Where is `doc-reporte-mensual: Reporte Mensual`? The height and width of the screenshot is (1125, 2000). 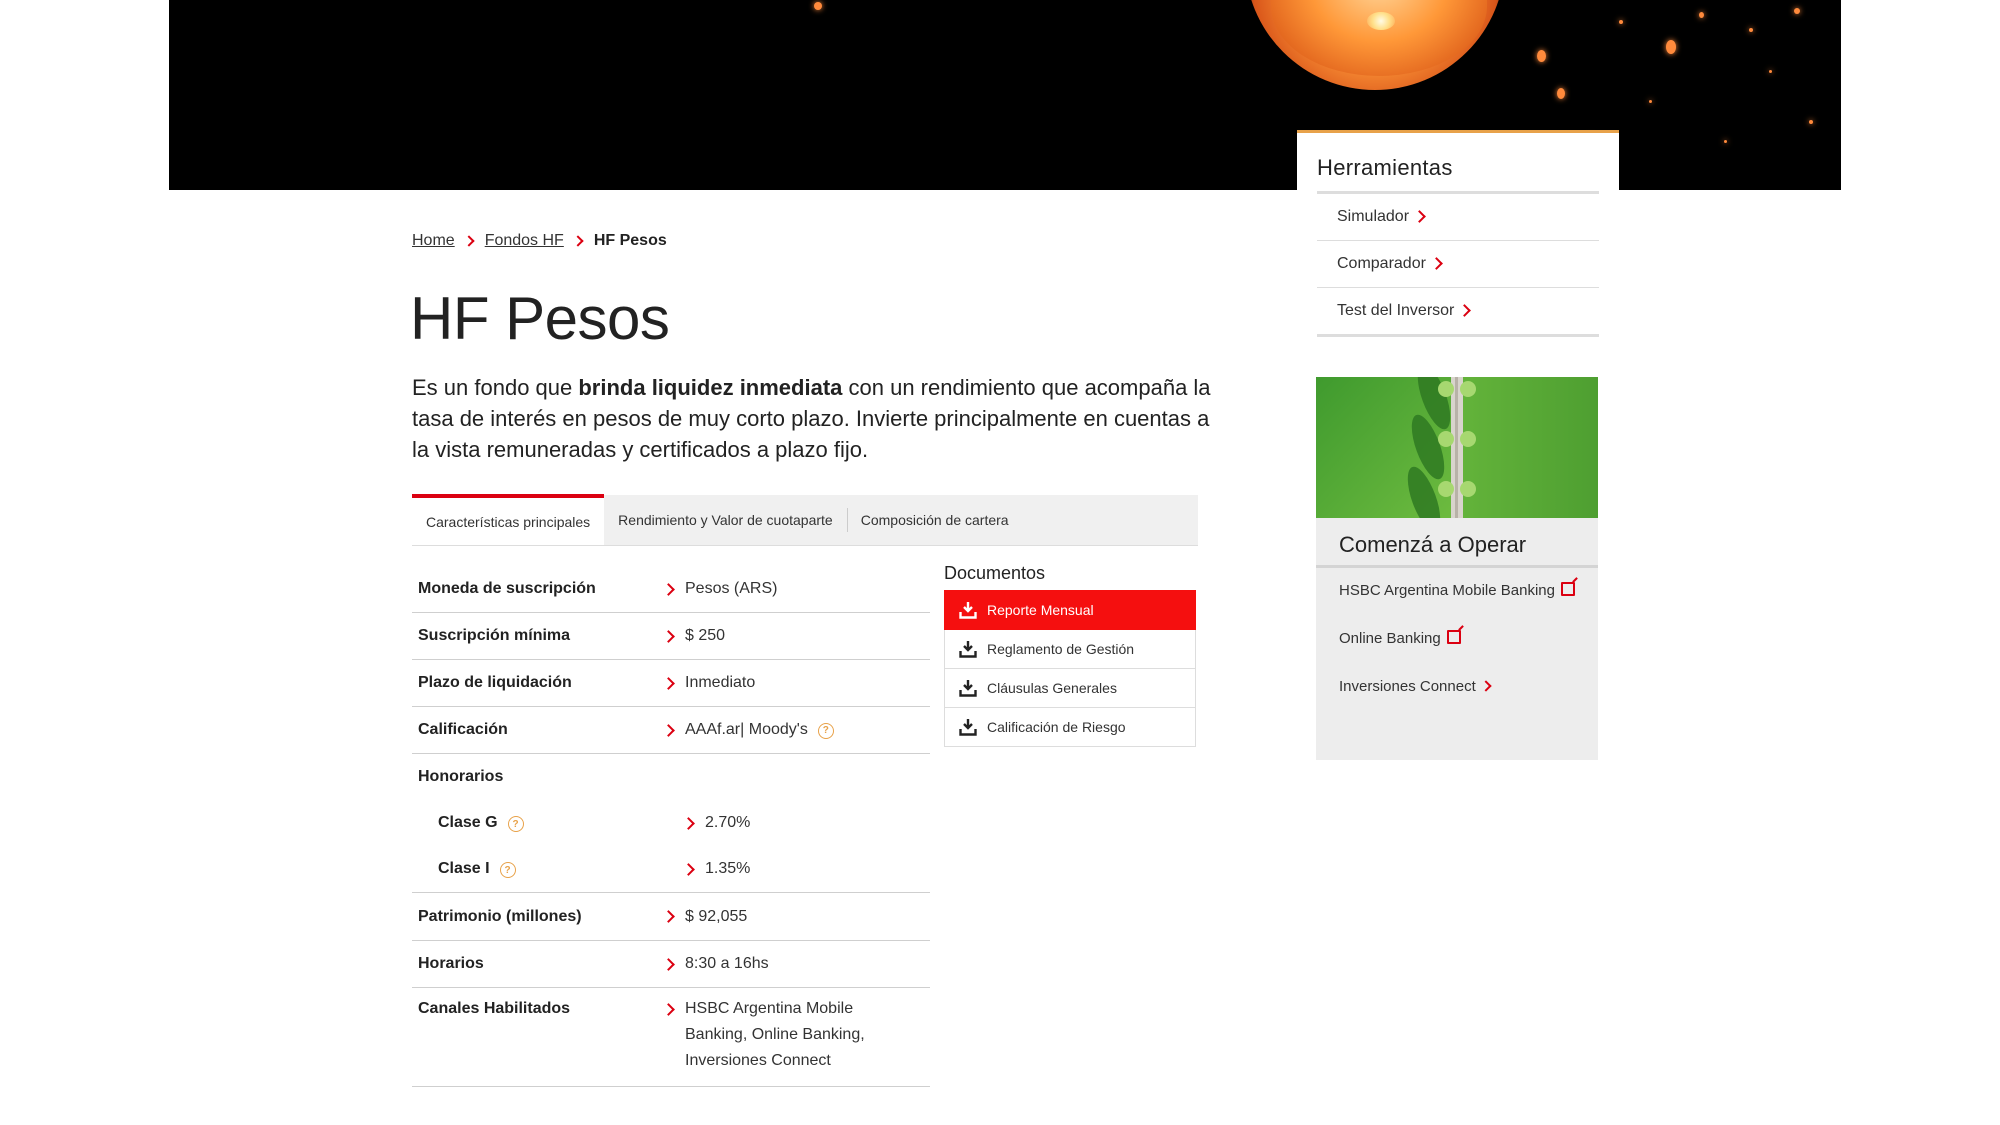
doc-reporte-mensual: Reporte Mensual is located at coordinates (1070, 610).